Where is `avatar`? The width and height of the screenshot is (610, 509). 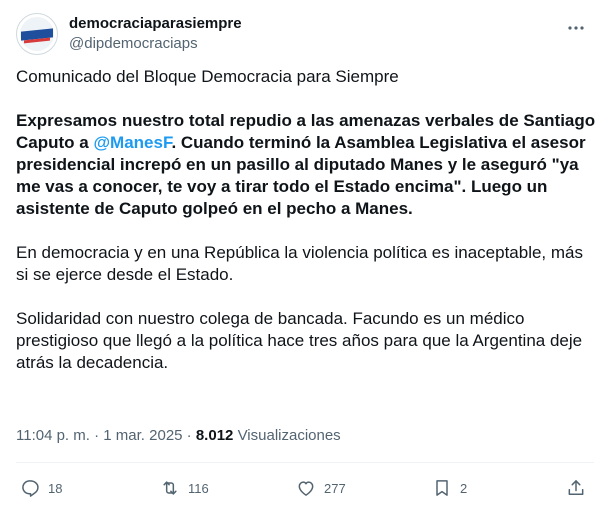
avatar is located at coordinates (37, 34).